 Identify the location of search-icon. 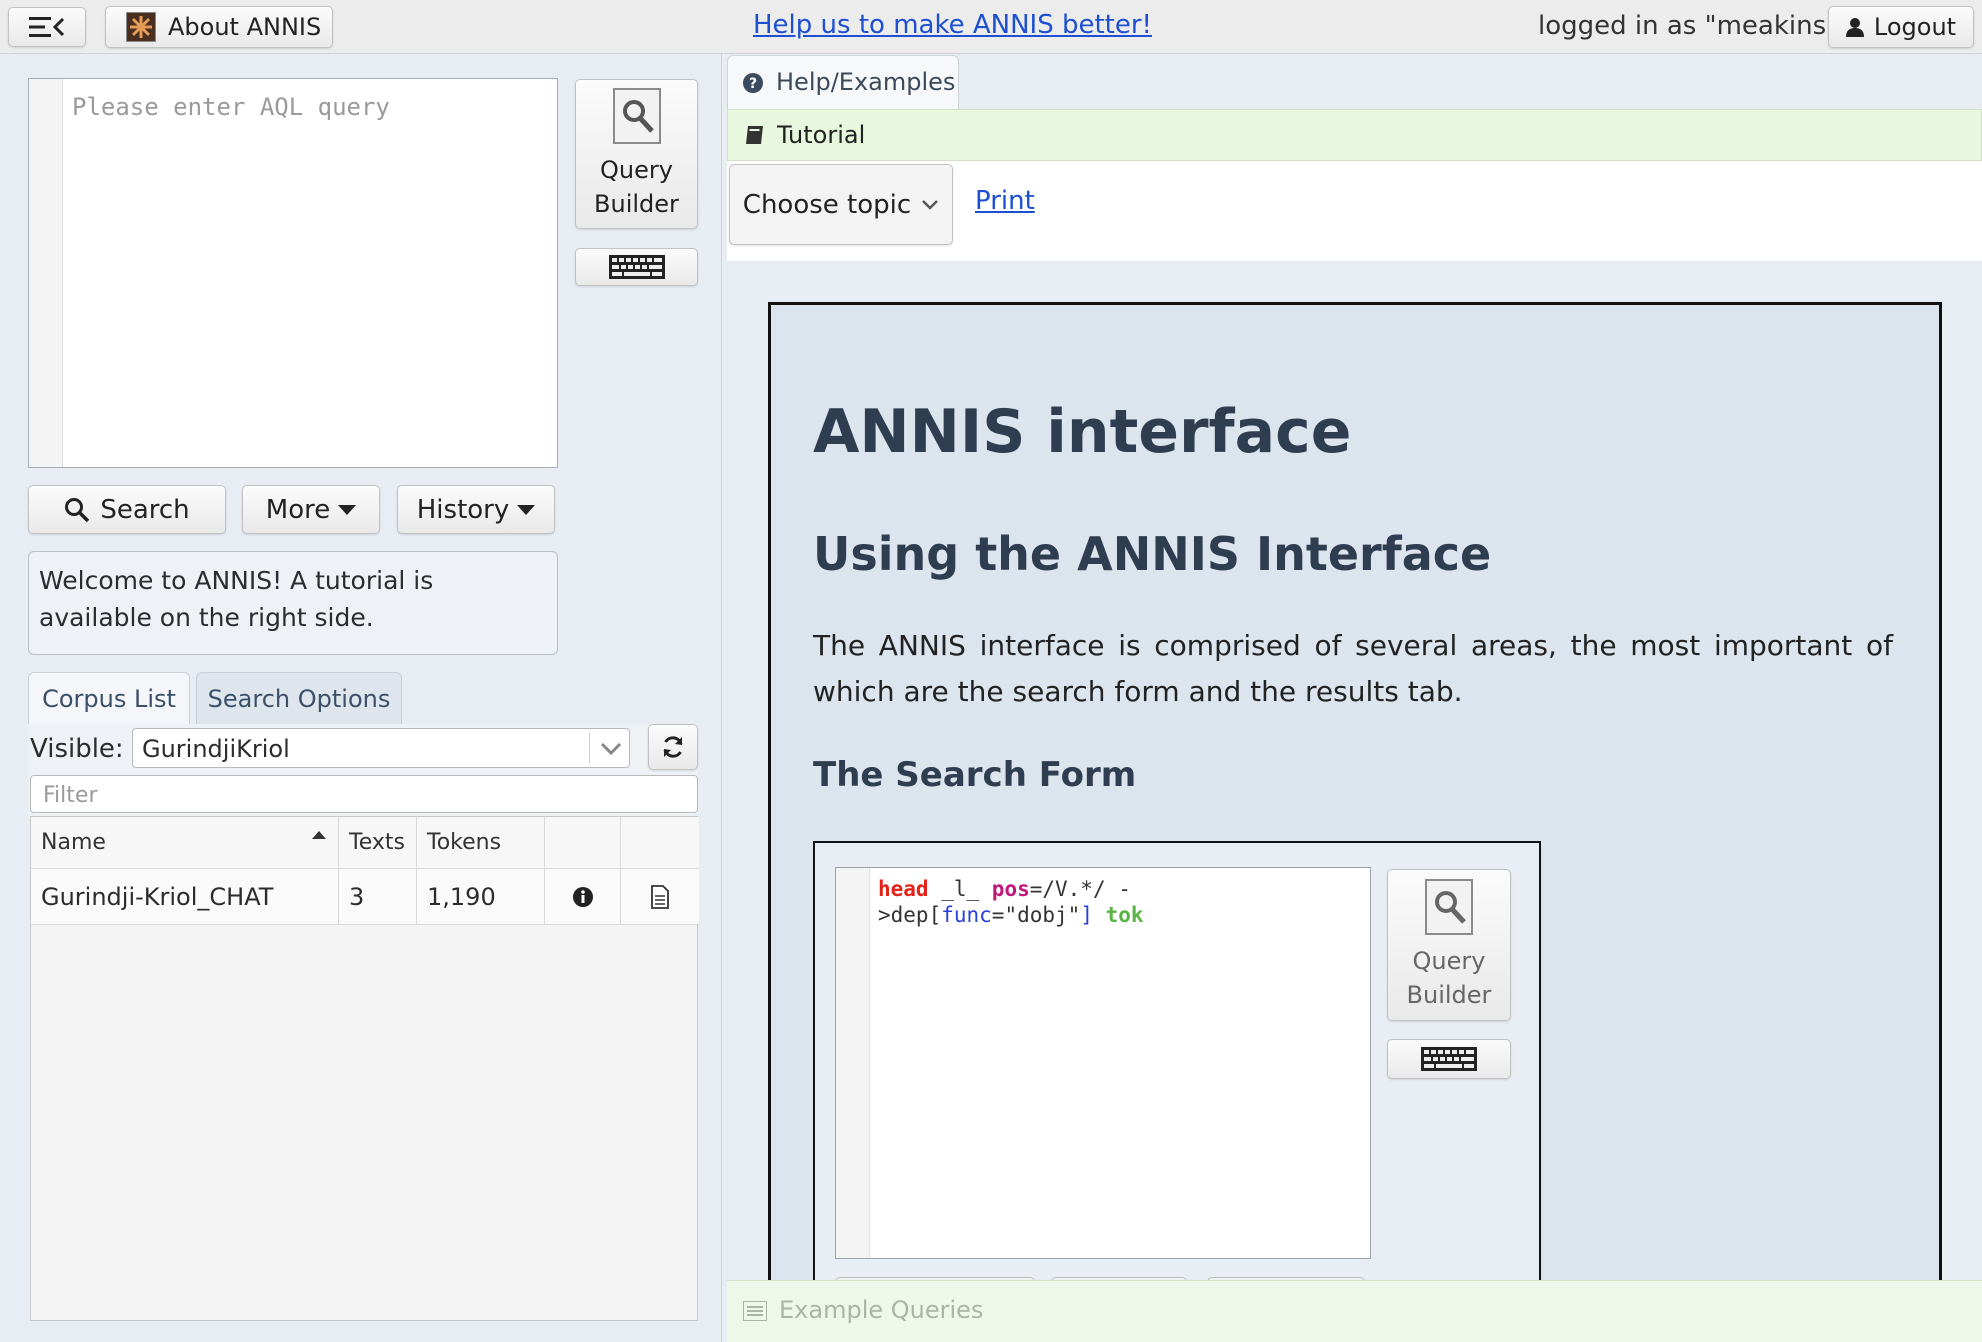
(77, 509).